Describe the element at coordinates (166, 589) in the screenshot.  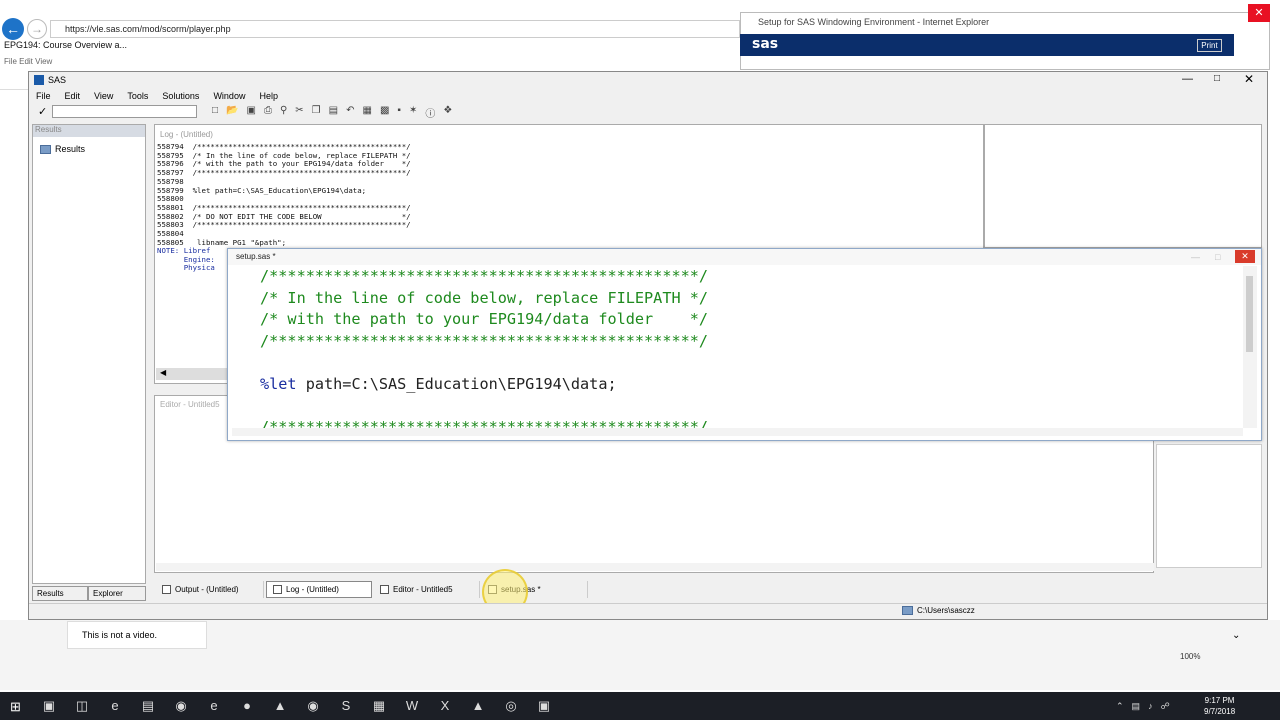
I see `output-icon` at that location.